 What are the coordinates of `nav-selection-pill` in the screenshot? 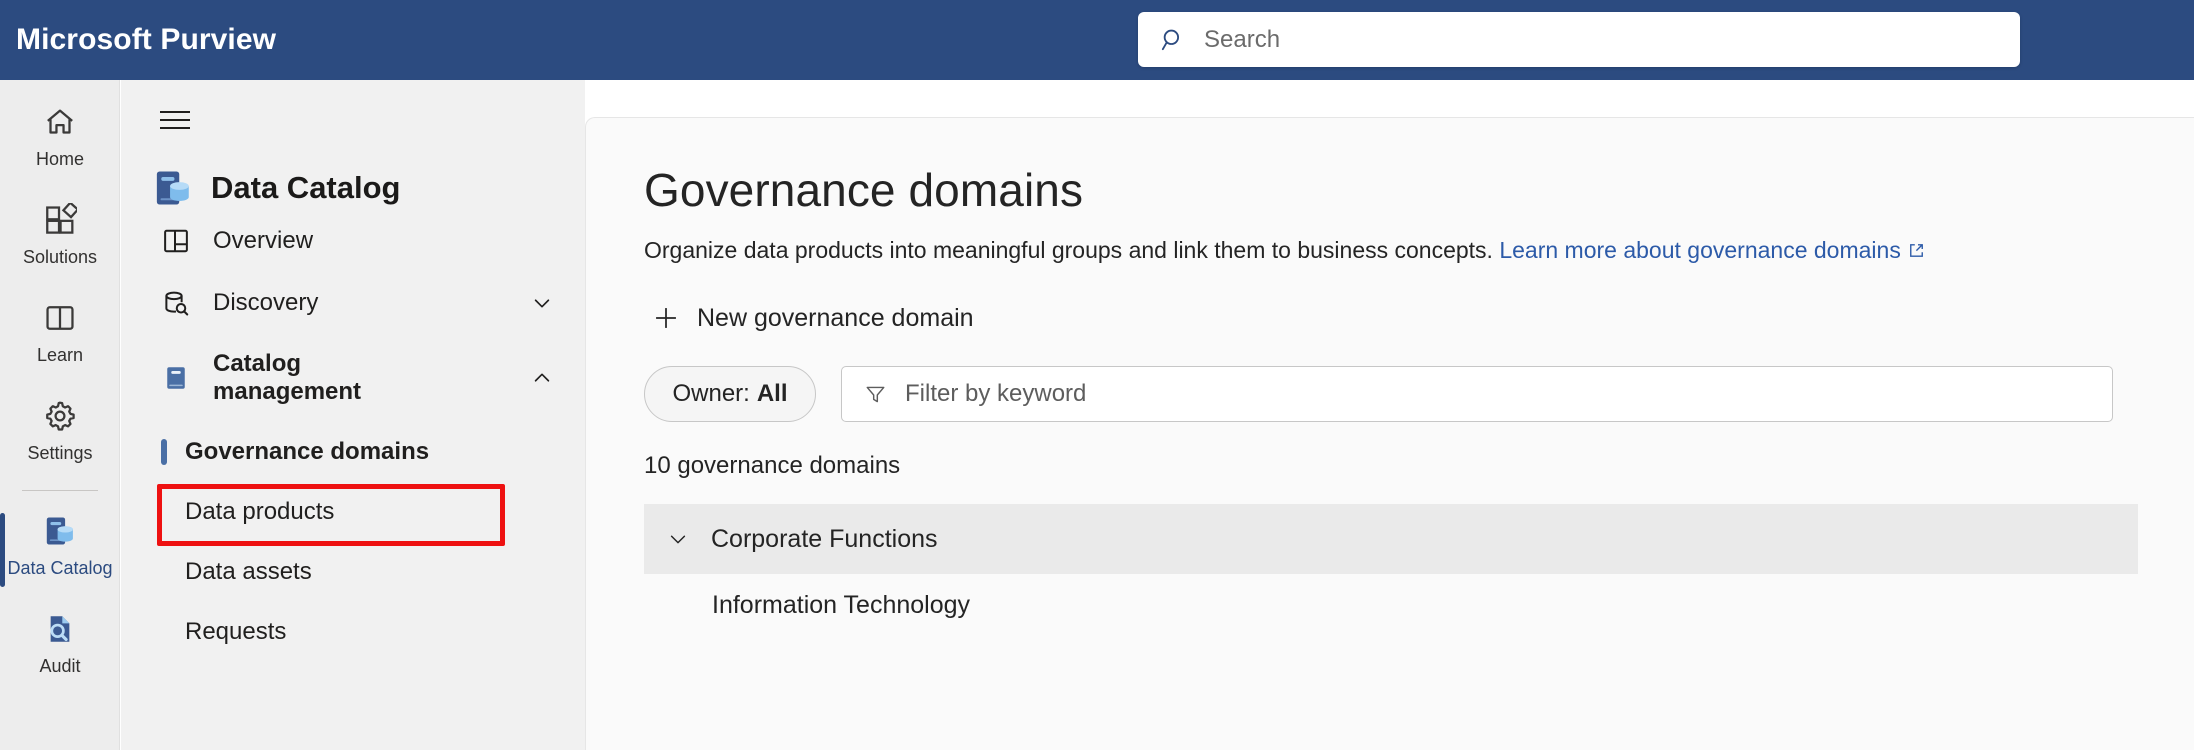 It's located at (164, 452).